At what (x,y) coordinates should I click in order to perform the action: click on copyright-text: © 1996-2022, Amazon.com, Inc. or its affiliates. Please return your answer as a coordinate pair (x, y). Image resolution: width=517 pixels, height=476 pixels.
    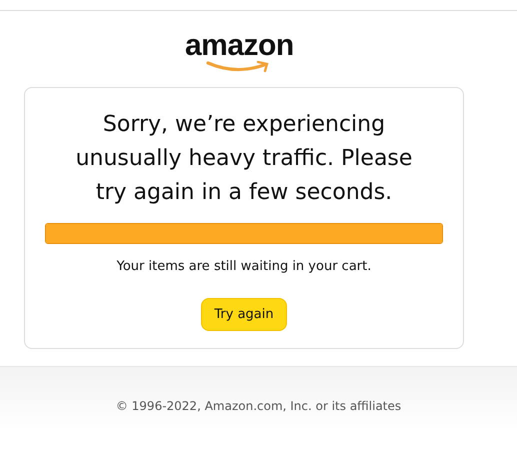
    Looking at the image, I should click on (259, 407).